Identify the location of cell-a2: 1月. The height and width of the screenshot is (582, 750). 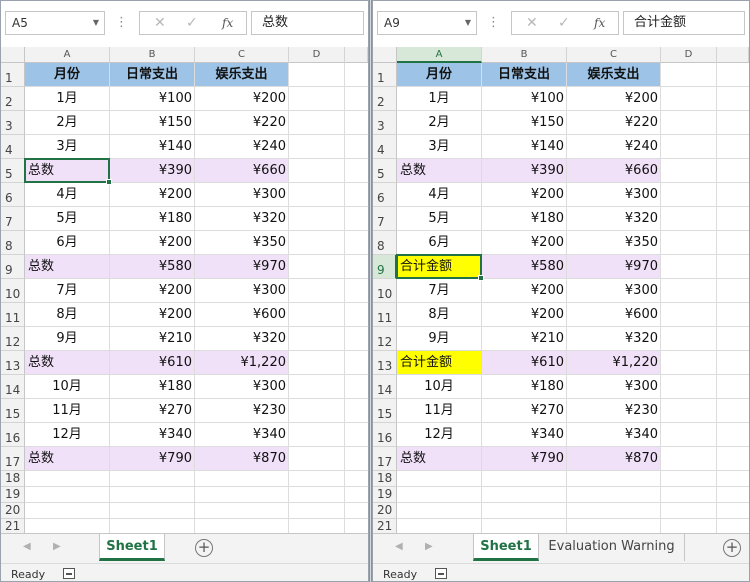
(439, 99).